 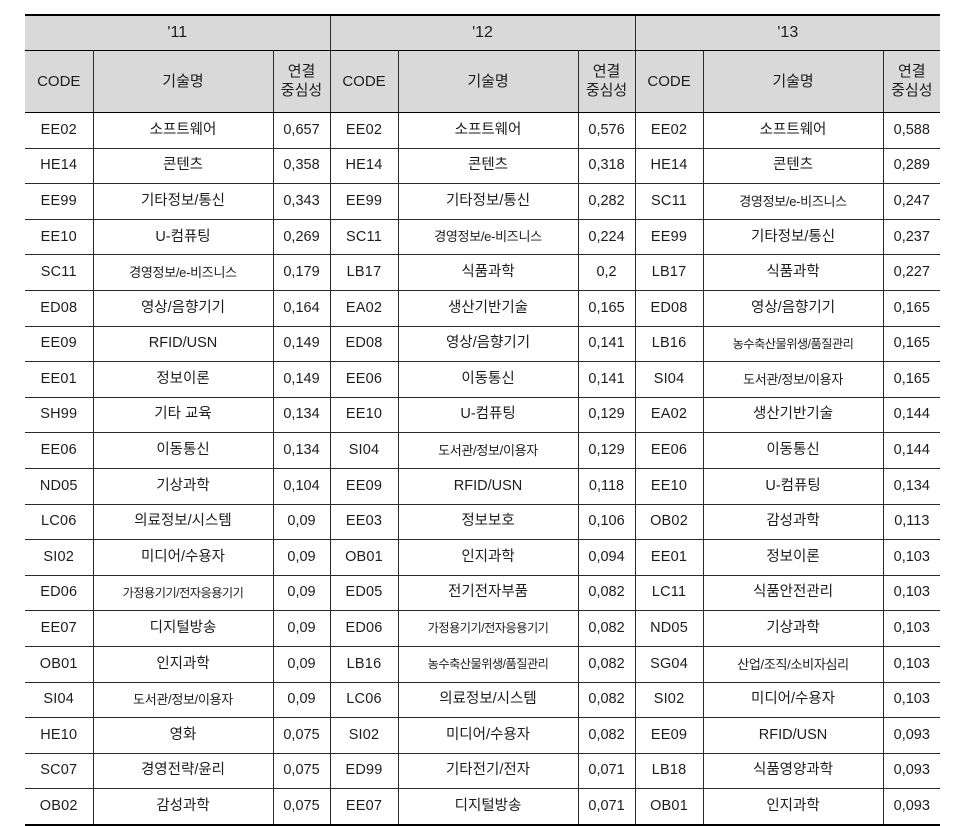 What do you see at coordinates (793, 557) in the screenshot?
I see `cell-technology-name: 정보이론` at bounding box center [793, 557].